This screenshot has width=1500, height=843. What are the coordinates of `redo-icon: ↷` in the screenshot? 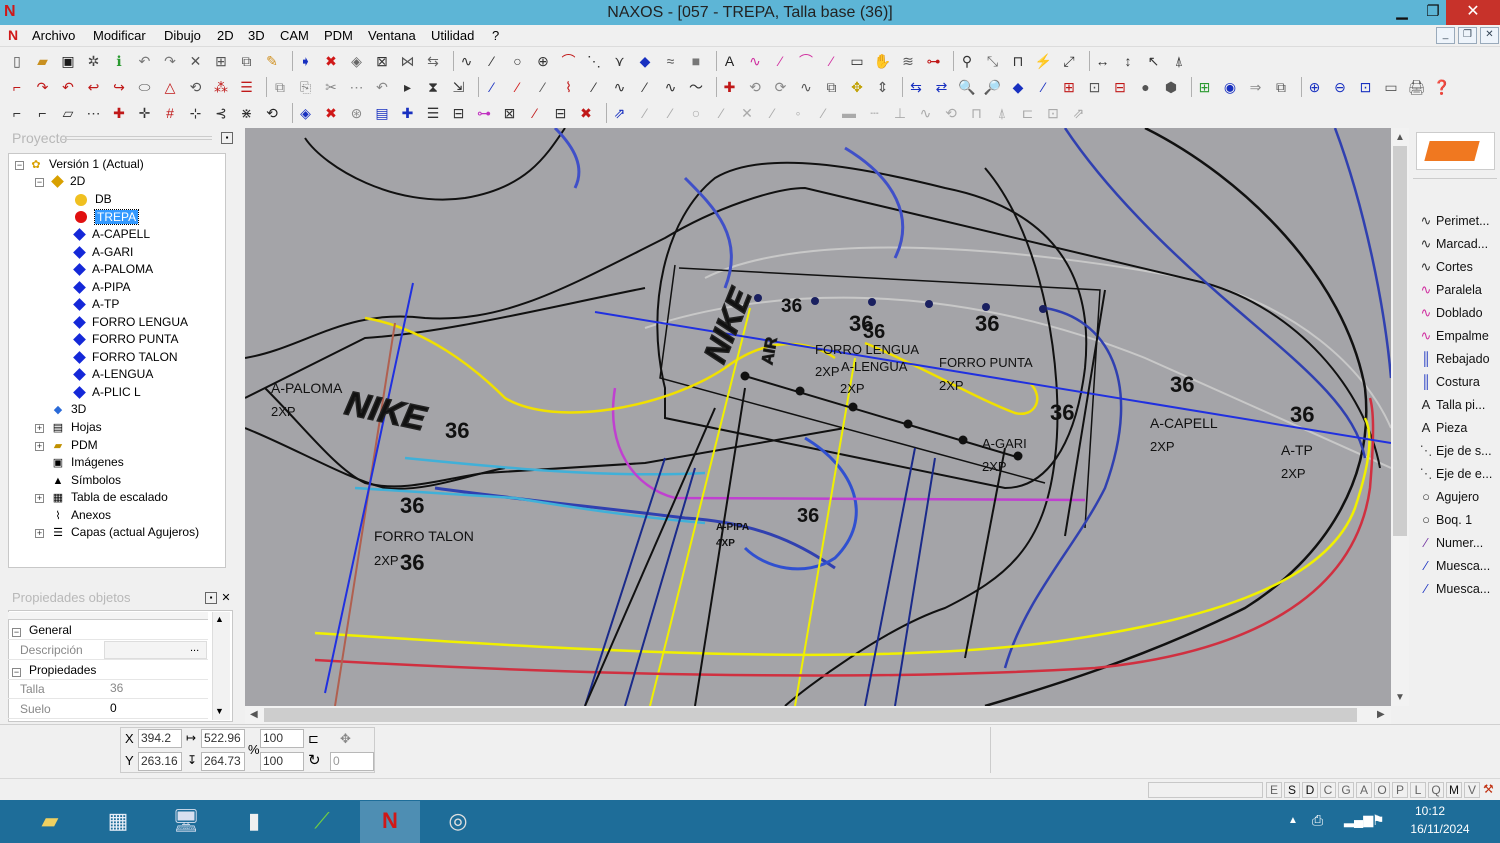 It's located at (170, 61).